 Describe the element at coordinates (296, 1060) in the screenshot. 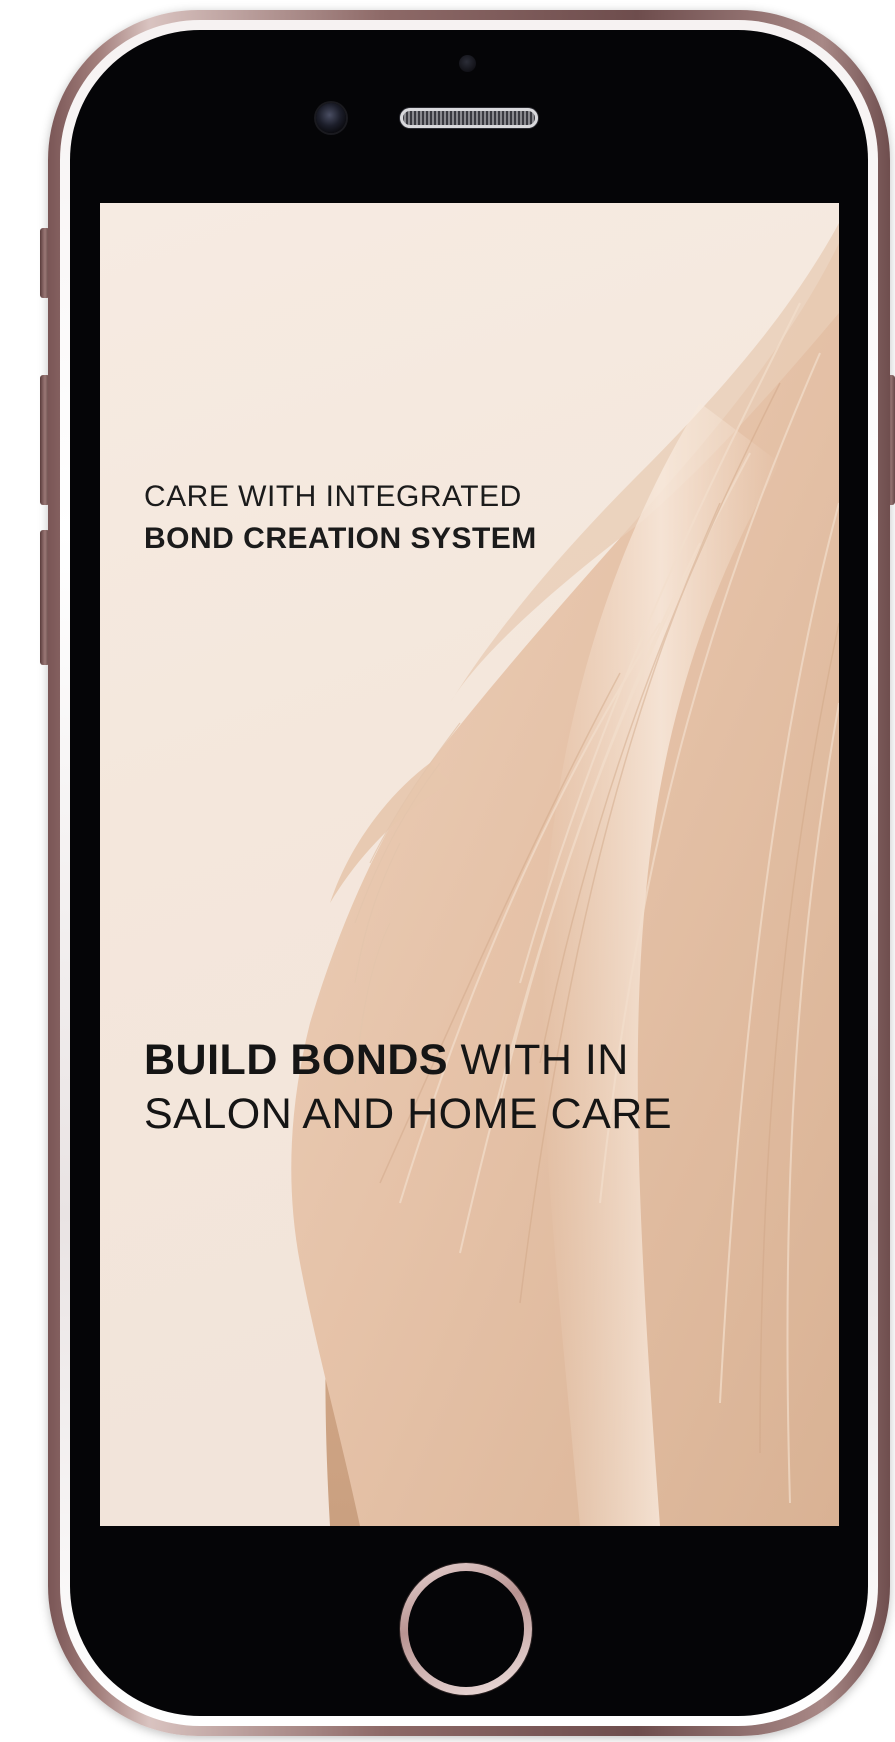

I see `headline-bold-text: BUILD BONDS` at that location.